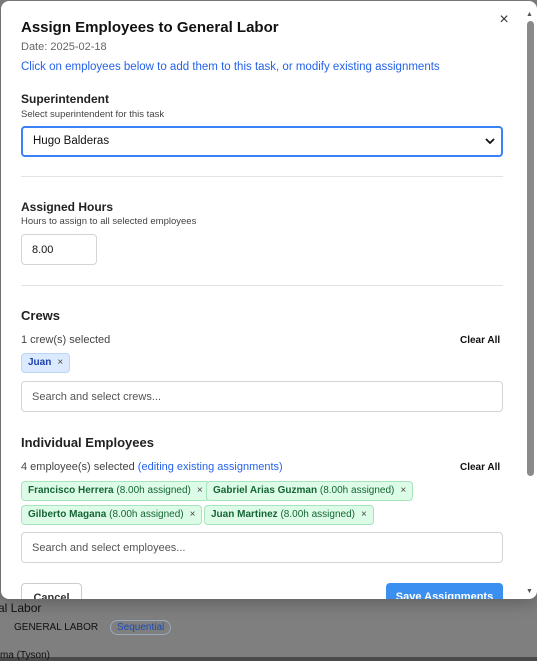 The height and width of the screenshot is (661, 537). What do you see at coordinates (87, 442) in the screenshot?
I see `employees-title: Individual Employees` at bounding box center [87, 442].